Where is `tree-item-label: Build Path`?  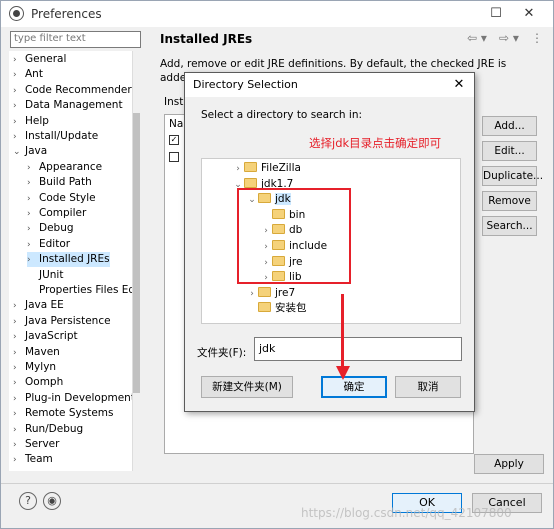
tree-item-label: Build Path is located at coordinates (65, 182).